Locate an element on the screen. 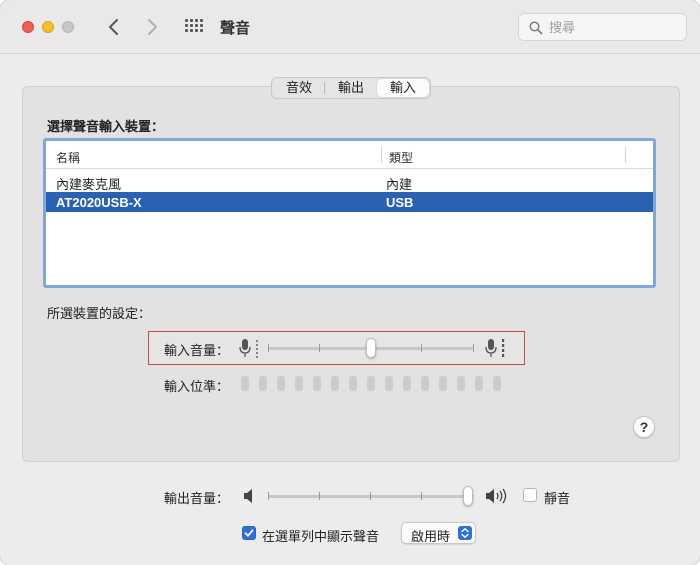 This screenshot has width=700, height=565. mute-checkbox is located at coordinates (530, 495).